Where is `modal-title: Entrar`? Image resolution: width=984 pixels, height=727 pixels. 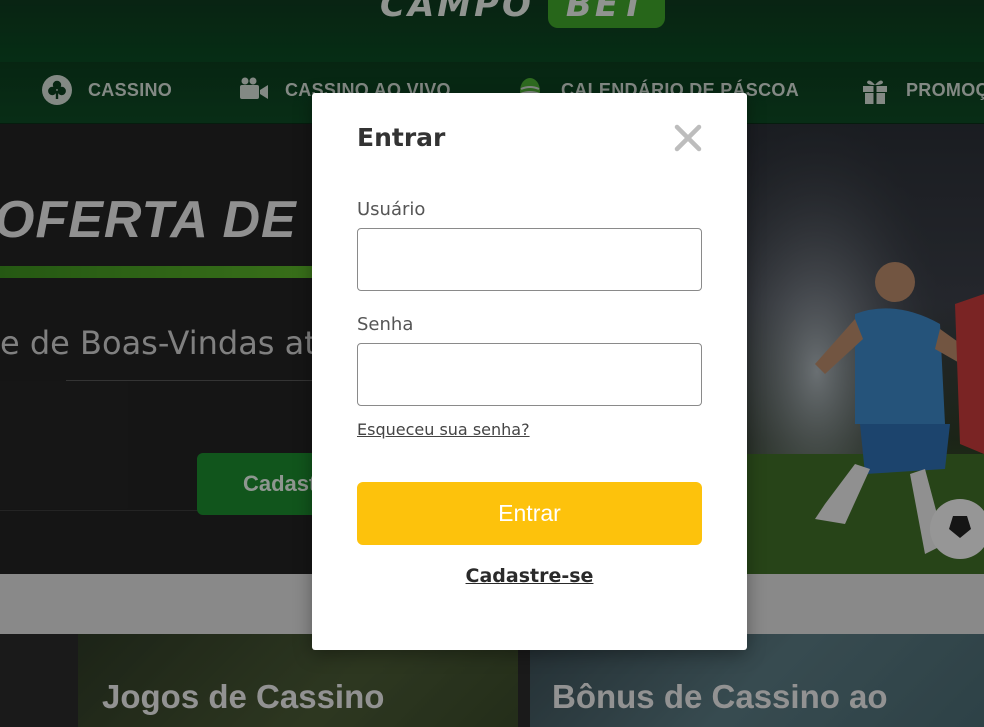
modal-title: Entrar is located at coordinates (401, 137).